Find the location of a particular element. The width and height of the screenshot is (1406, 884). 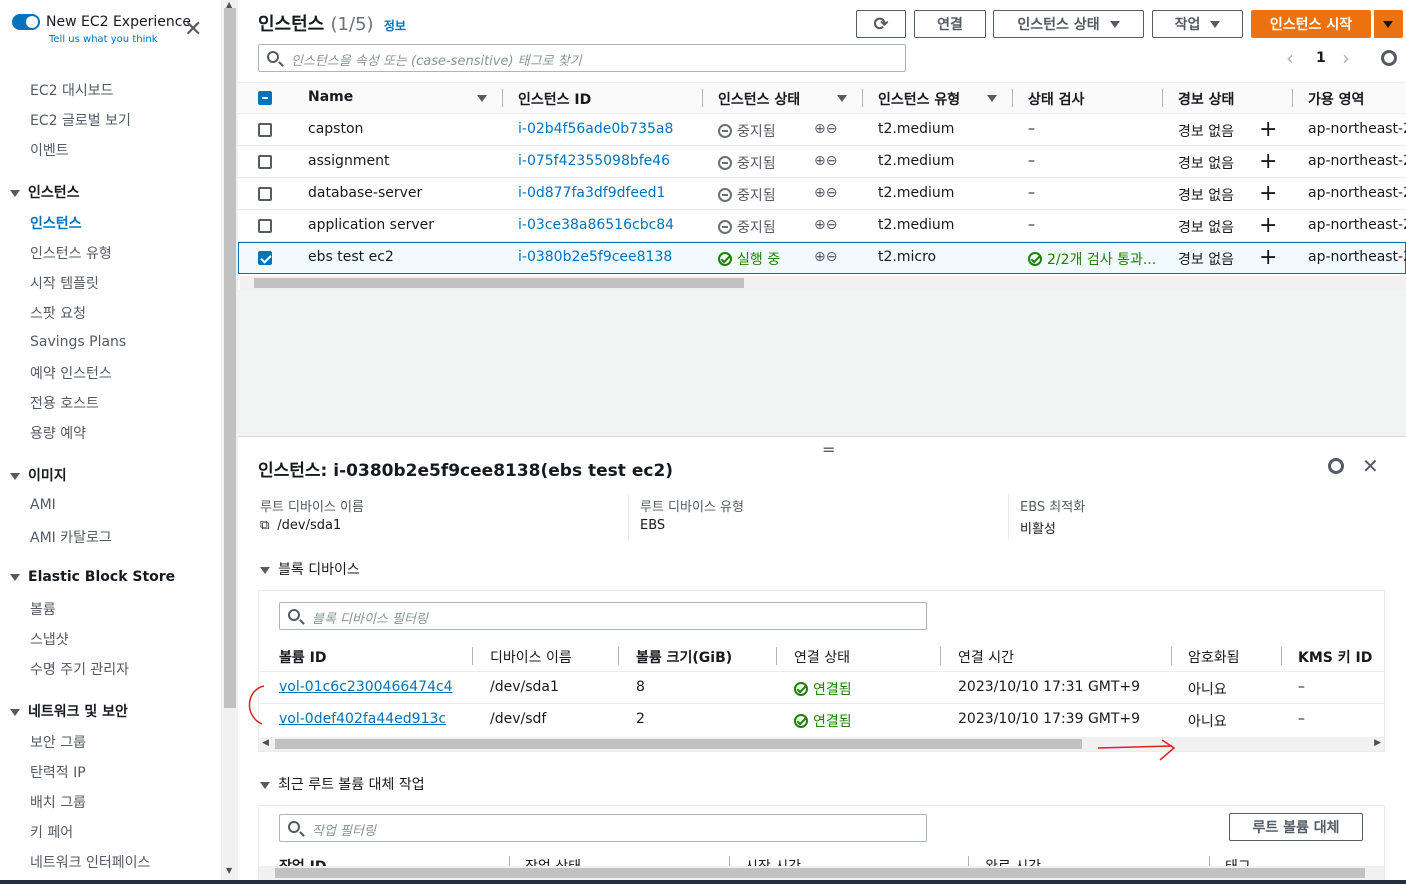

sidebar-item-volumes: 볼륨 is located at coordinates (43, 609).